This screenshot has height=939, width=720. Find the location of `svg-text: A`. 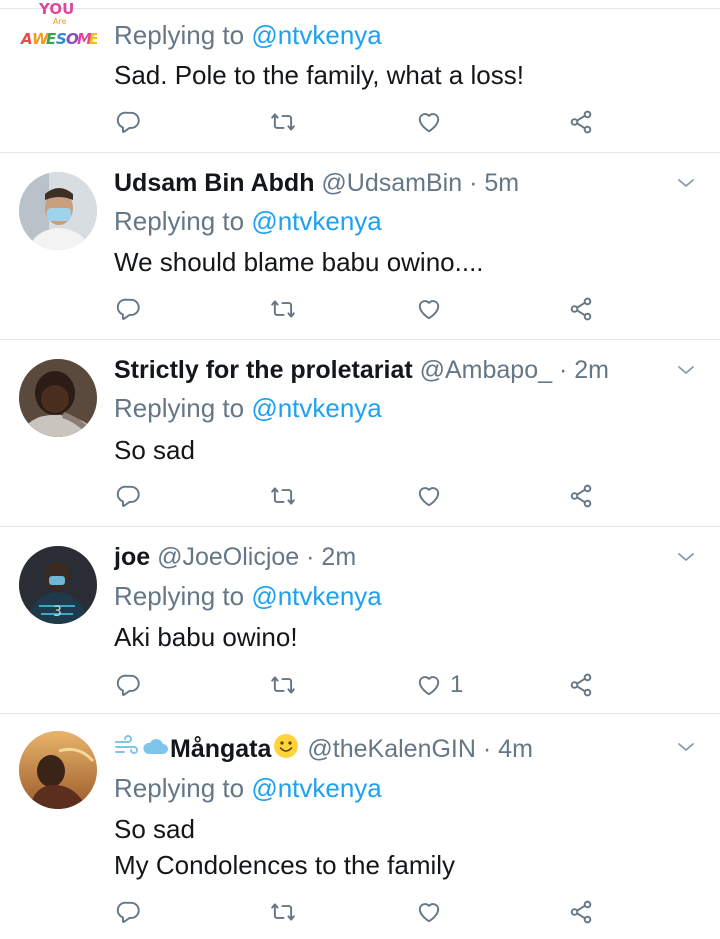

svg-text: A is located at coordinates (26, 39).